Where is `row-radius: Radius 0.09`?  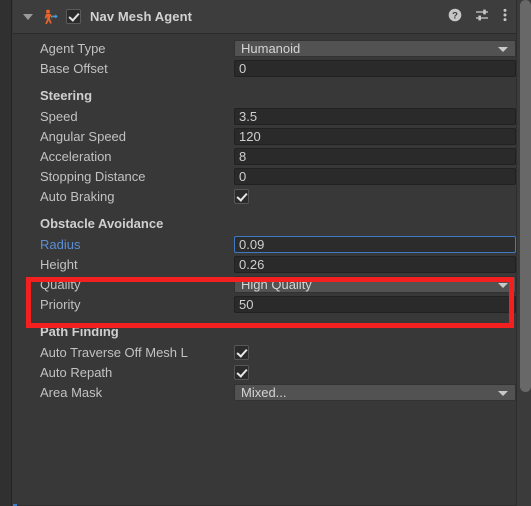
row-radius: Radius 0.09 is located at coordinates (264, 244).